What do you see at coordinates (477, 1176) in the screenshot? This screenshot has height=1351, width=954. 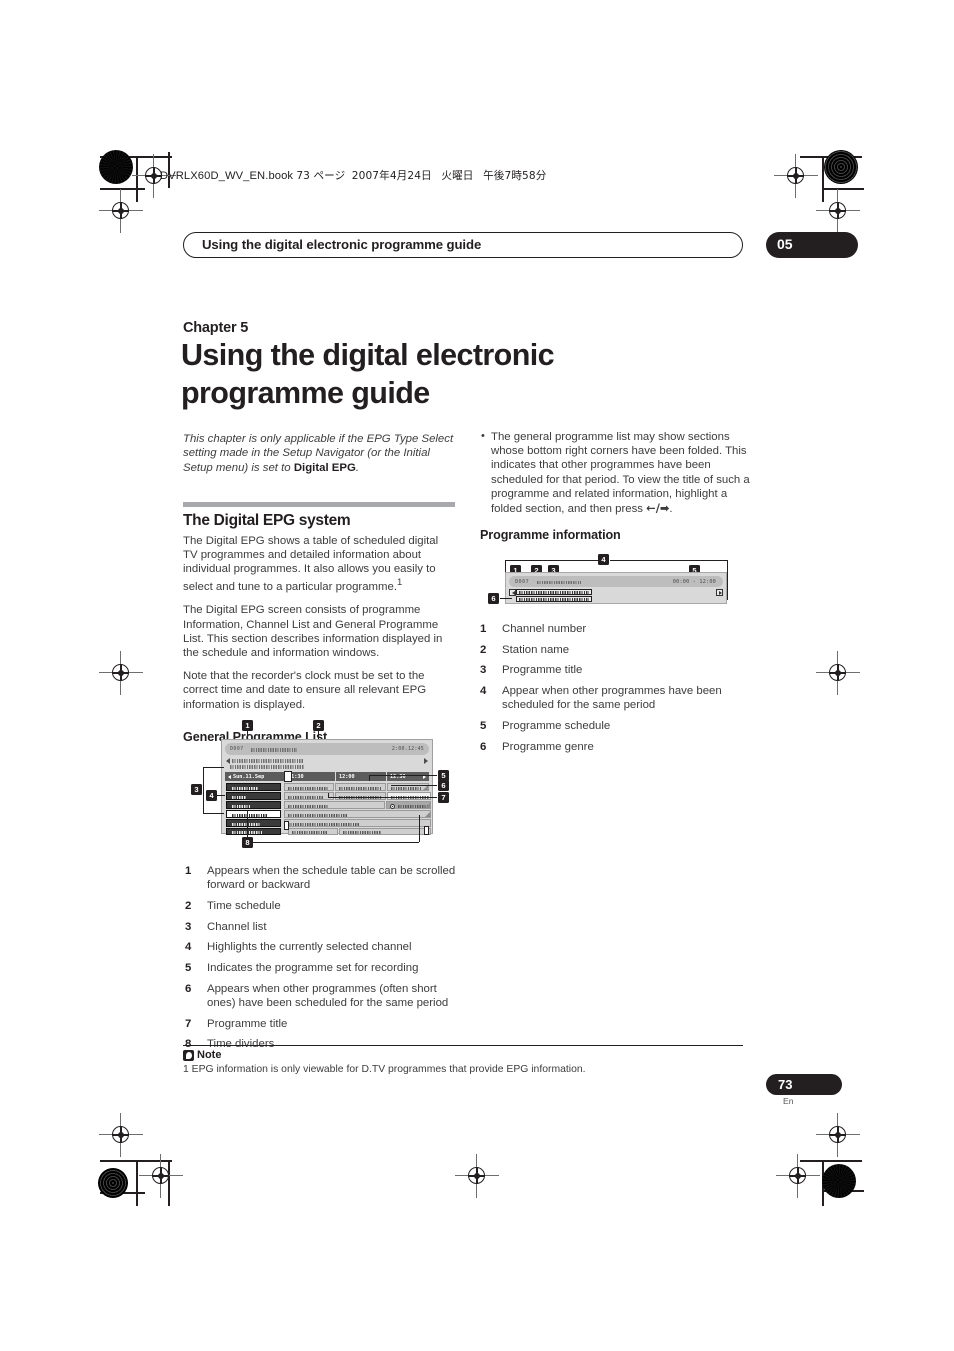 I see `registration-mark-bottom-center` at bounding box center [477, 1176].